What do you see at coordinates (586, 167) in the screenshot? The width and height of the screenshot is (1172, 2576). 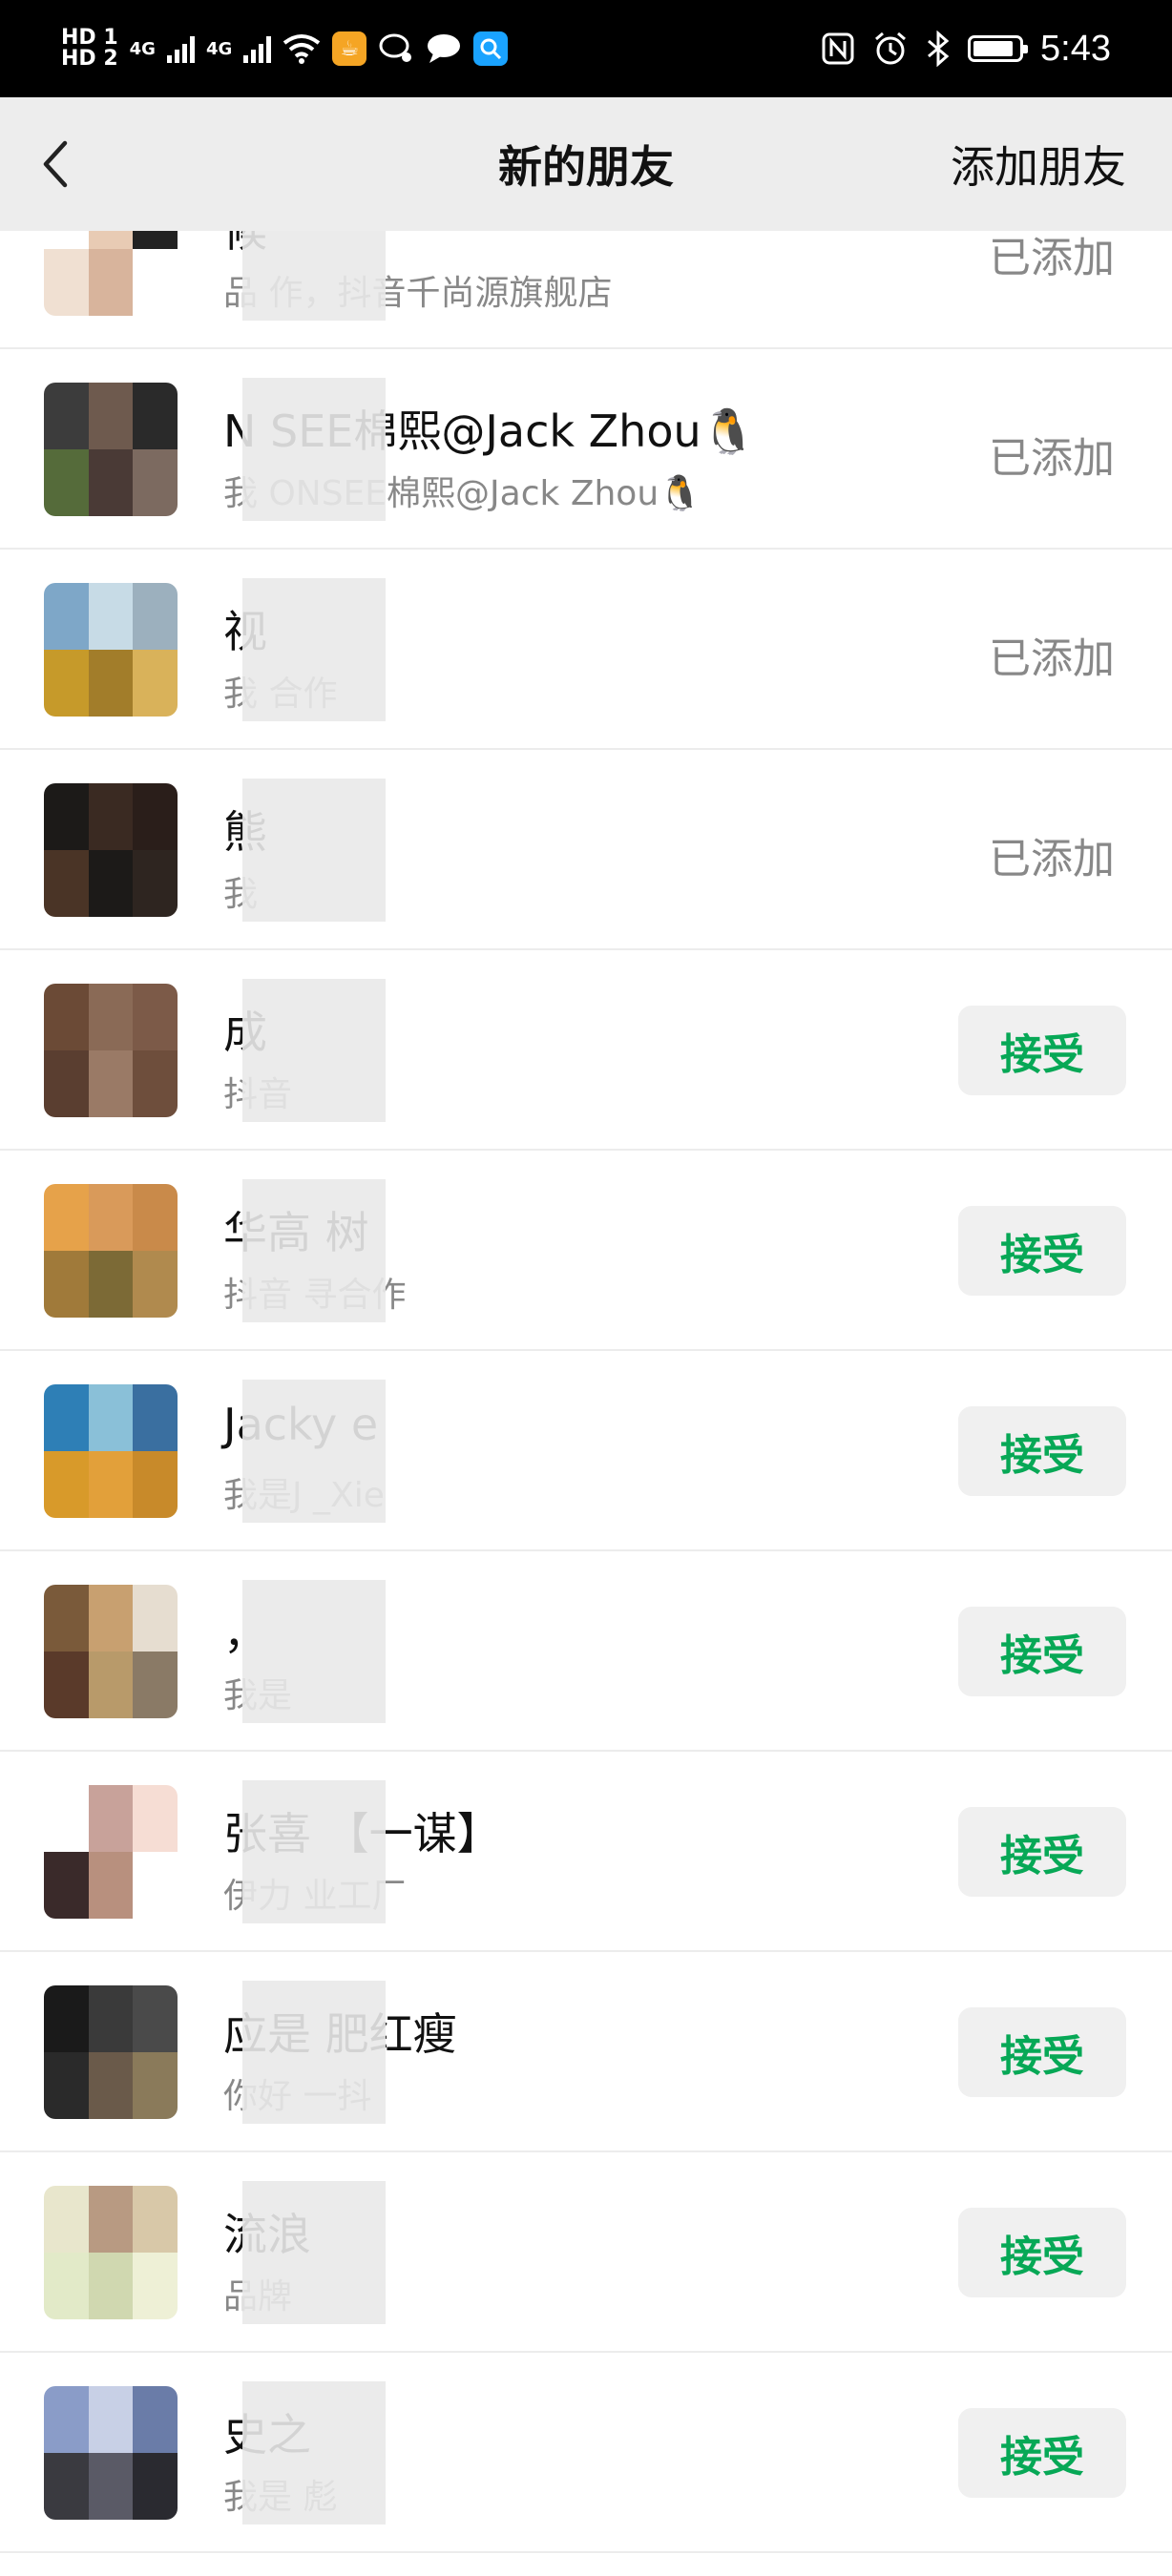 I see `page-title: 新的朋友` at bounding box center [586, 167].